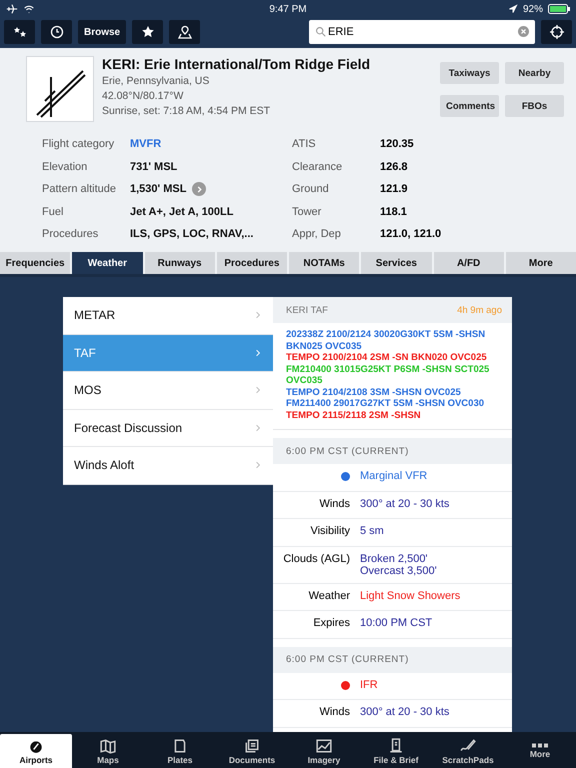  I want to click on documents-icon, so click(252, 746).